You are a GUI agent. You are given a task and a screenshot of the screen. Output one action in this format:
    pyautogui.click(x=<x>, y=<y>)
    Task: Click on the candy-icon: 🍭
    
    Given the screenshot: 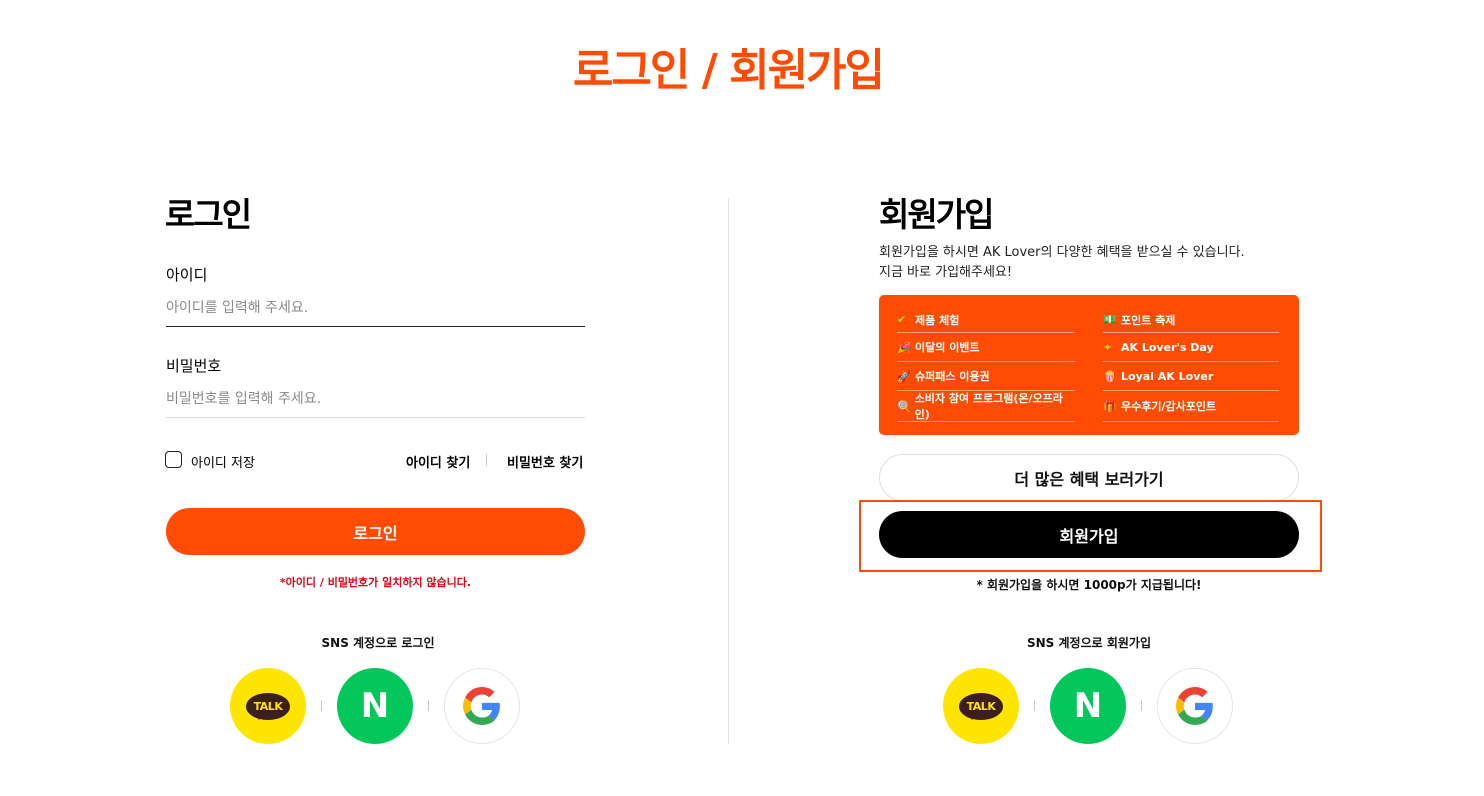 What is the action you would take?
    pyautogui.click(x=904, y=406)
    